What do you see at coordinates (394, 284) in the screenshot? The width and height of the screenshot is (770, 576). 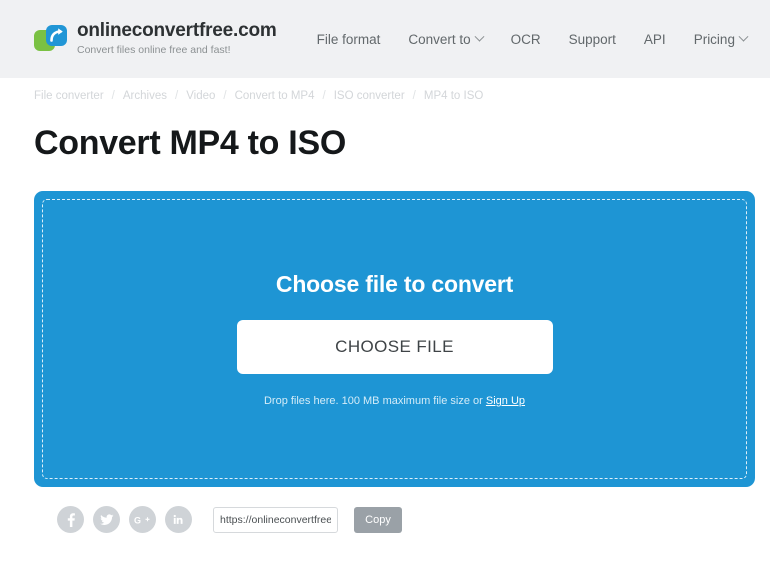 I see `dropzone-heading: Choose file to convert` at bounding box center [394, 284].